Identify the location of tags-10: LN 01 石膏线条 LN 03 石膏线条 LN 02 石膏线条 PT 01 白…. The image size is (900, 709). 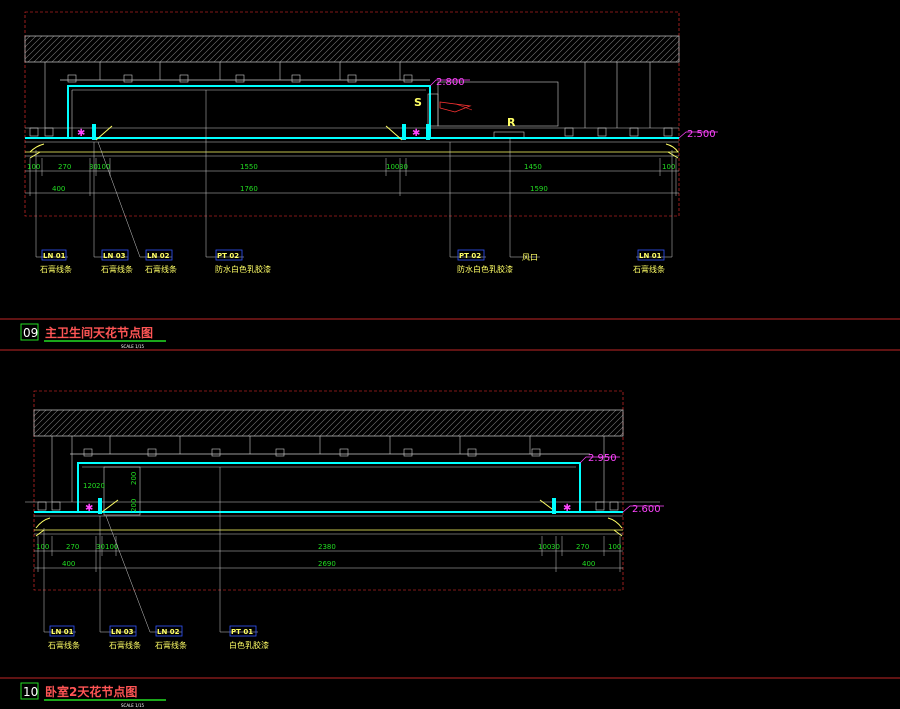
(158, 639).